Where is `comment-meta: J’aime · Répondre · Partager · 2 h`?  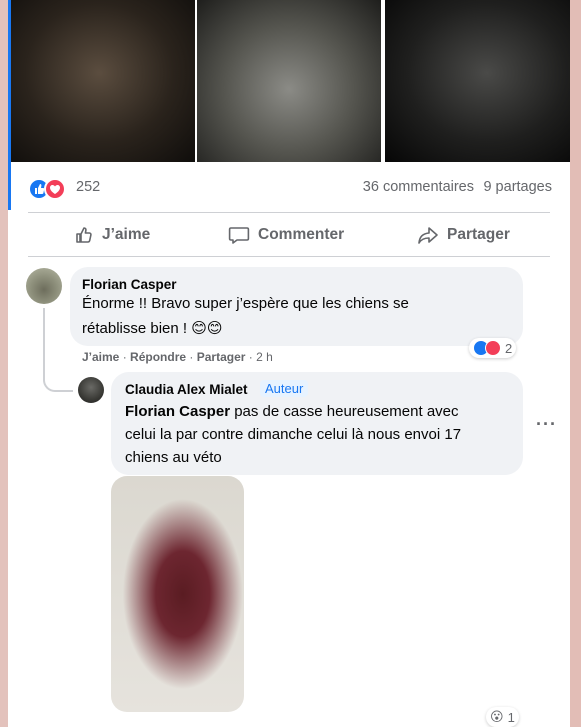
comment-meta: J’aime · Répondre · Partager · 2 h is located at coordinates (177, 357).